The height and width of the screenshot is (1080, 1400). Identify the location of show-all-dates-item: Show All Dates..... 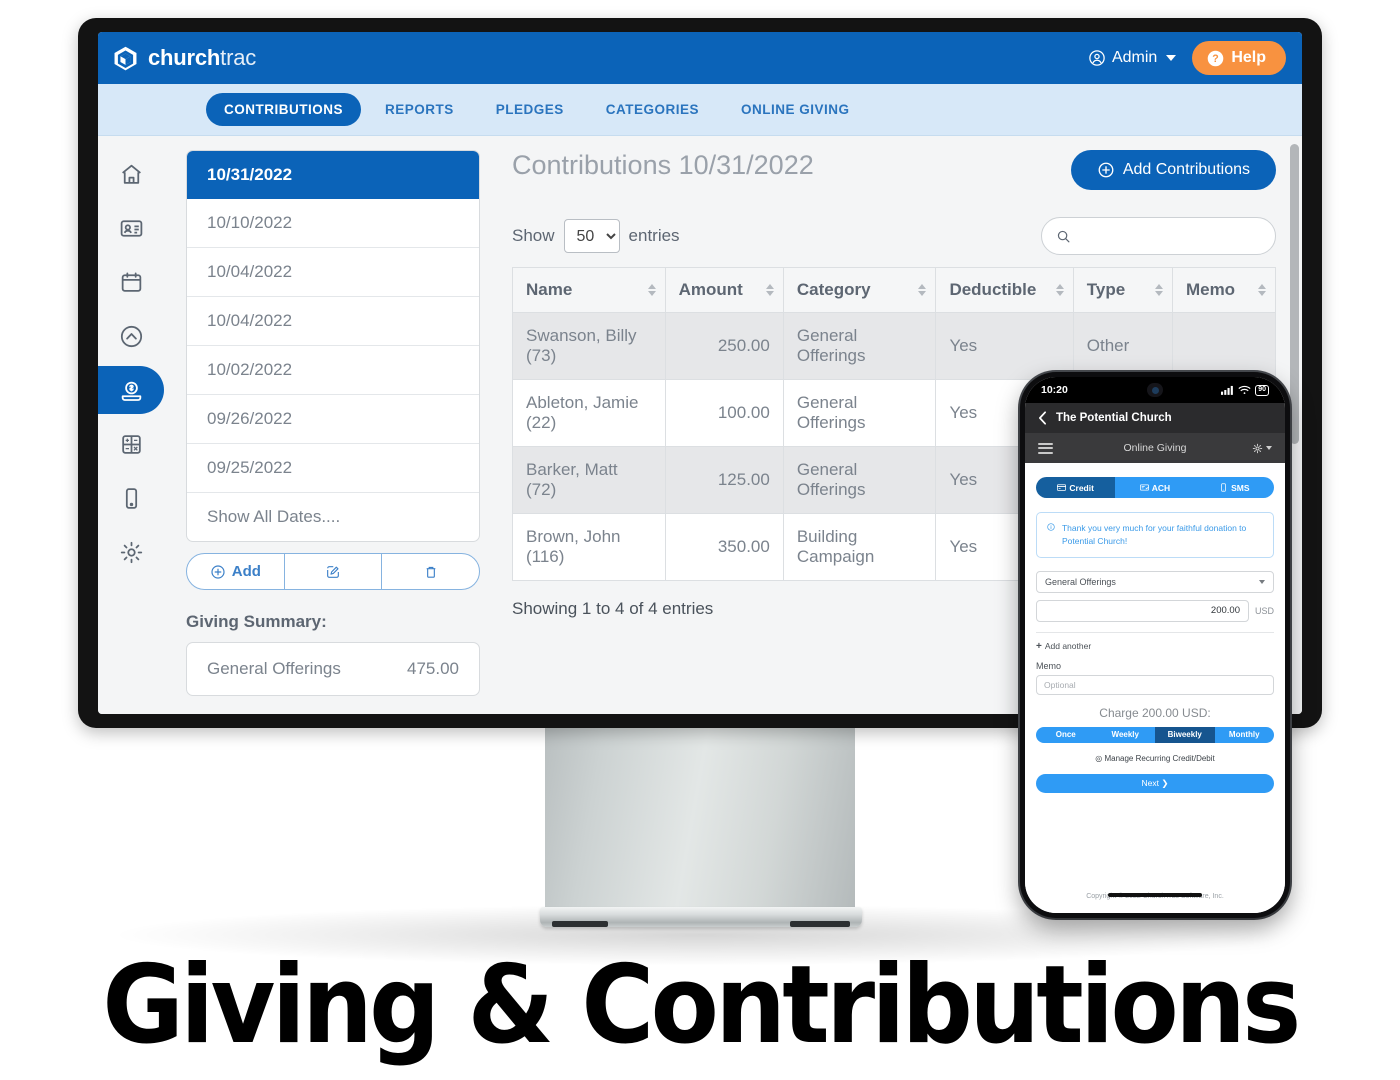
(333, 517).